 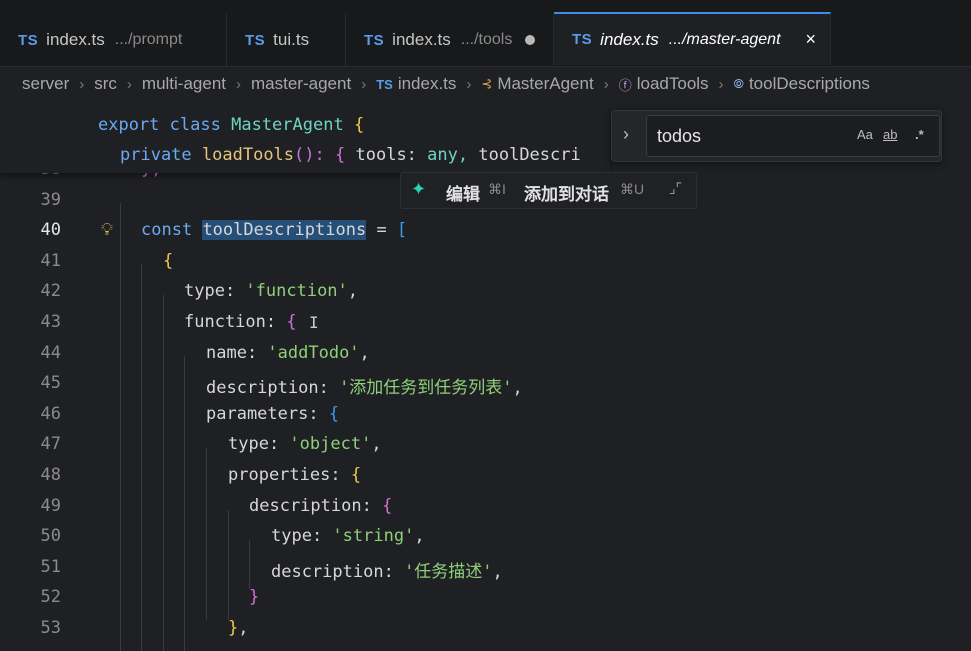 What do you see at coordinates (107, 230) in the screenshot?
I see `lightbulb-icon: 💡︎` at bounding box center [107, 230].